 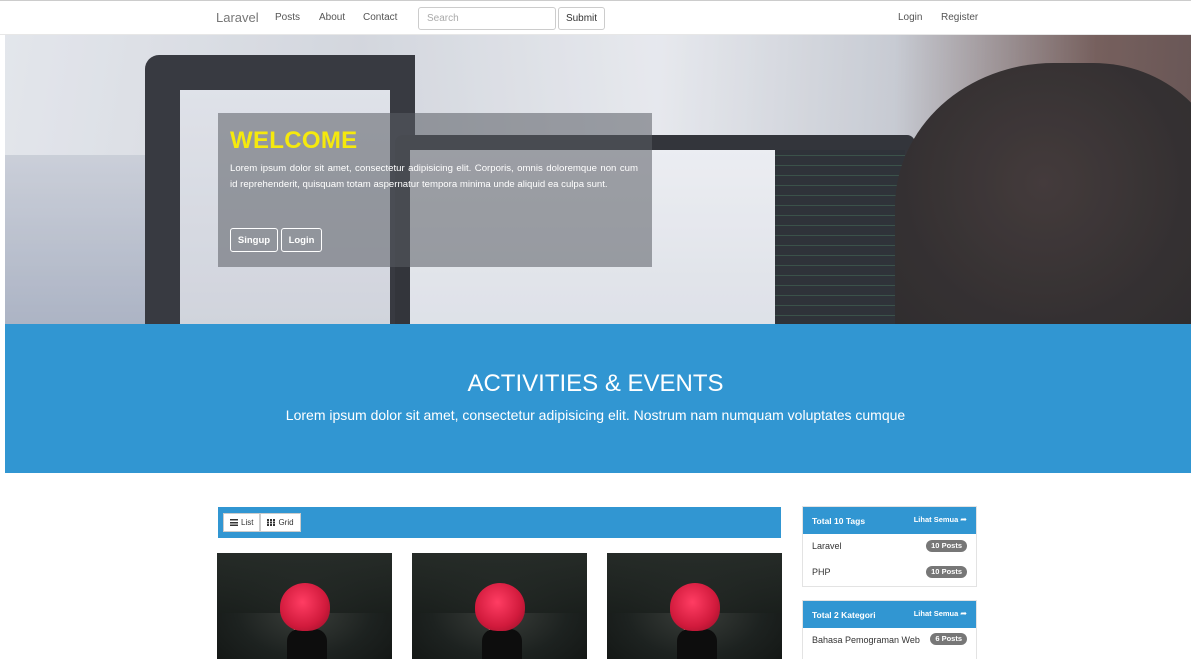 What do you see at coordinates (959, 17) in the screenshot?
I see `nav-register-link: Register` at bounding box center [959, 17].